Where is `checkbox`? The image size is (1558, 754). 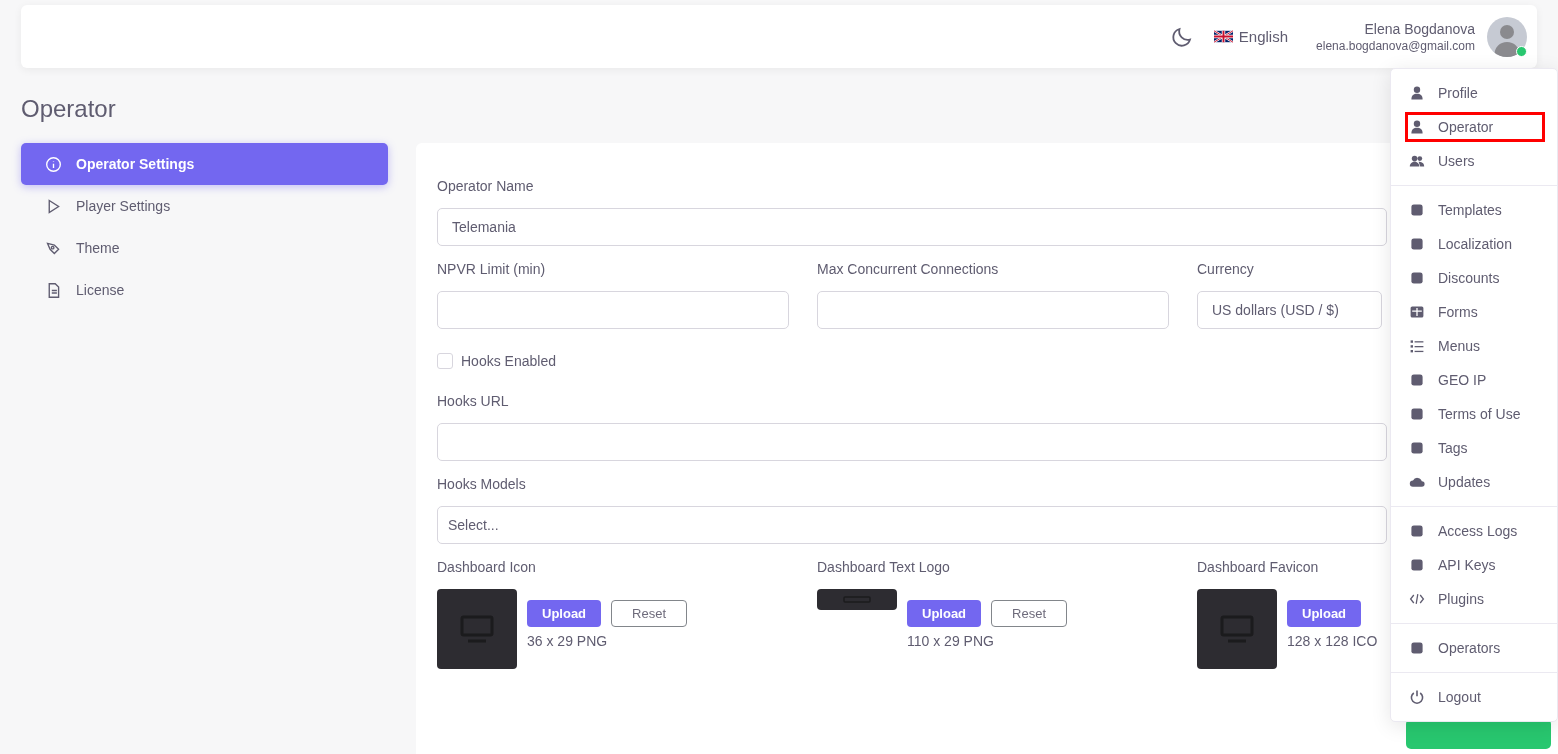
checkbox is located at coordinates (445, 361).